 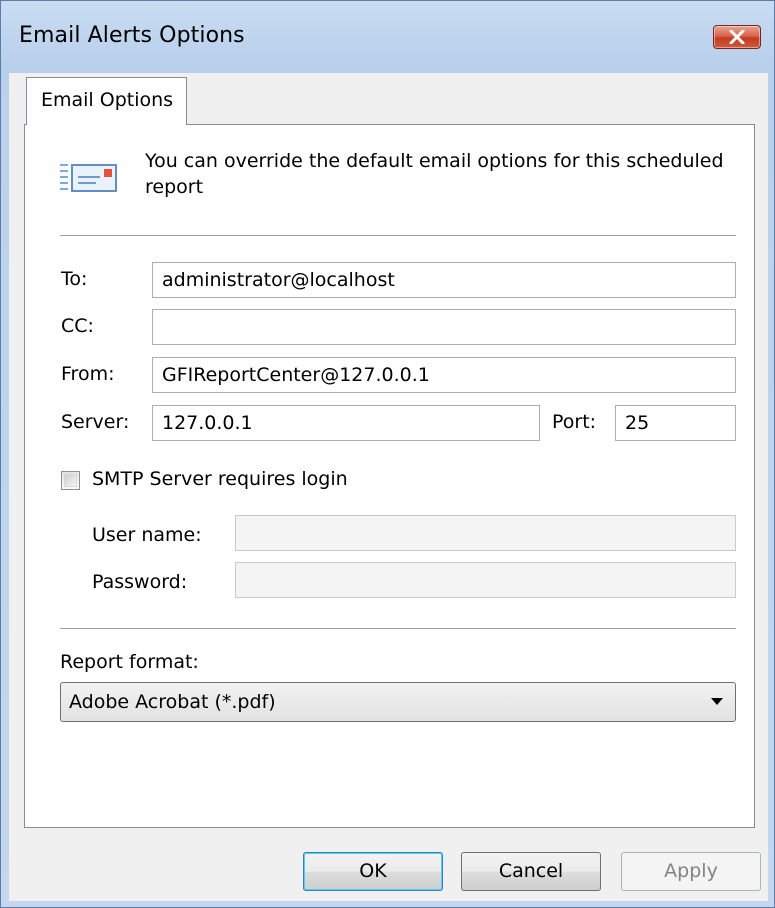 What do you see at coordinates (398, 629) in the screenshot?
I see `separator-bottom` at bounding box center [398, 629].